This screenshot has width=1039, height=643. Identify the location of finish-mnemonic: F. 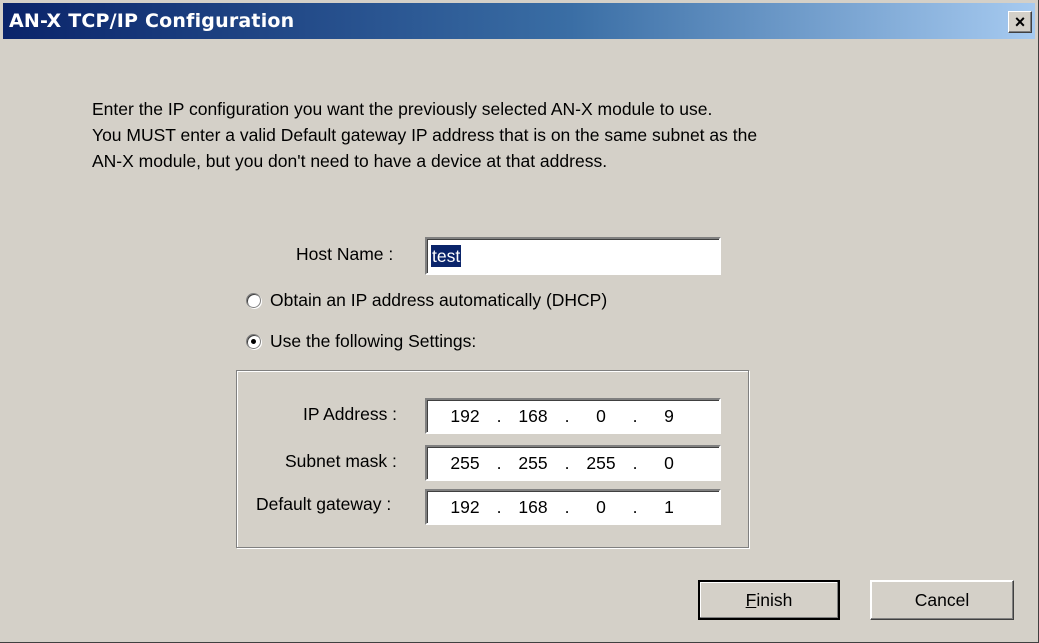
(751, 599).